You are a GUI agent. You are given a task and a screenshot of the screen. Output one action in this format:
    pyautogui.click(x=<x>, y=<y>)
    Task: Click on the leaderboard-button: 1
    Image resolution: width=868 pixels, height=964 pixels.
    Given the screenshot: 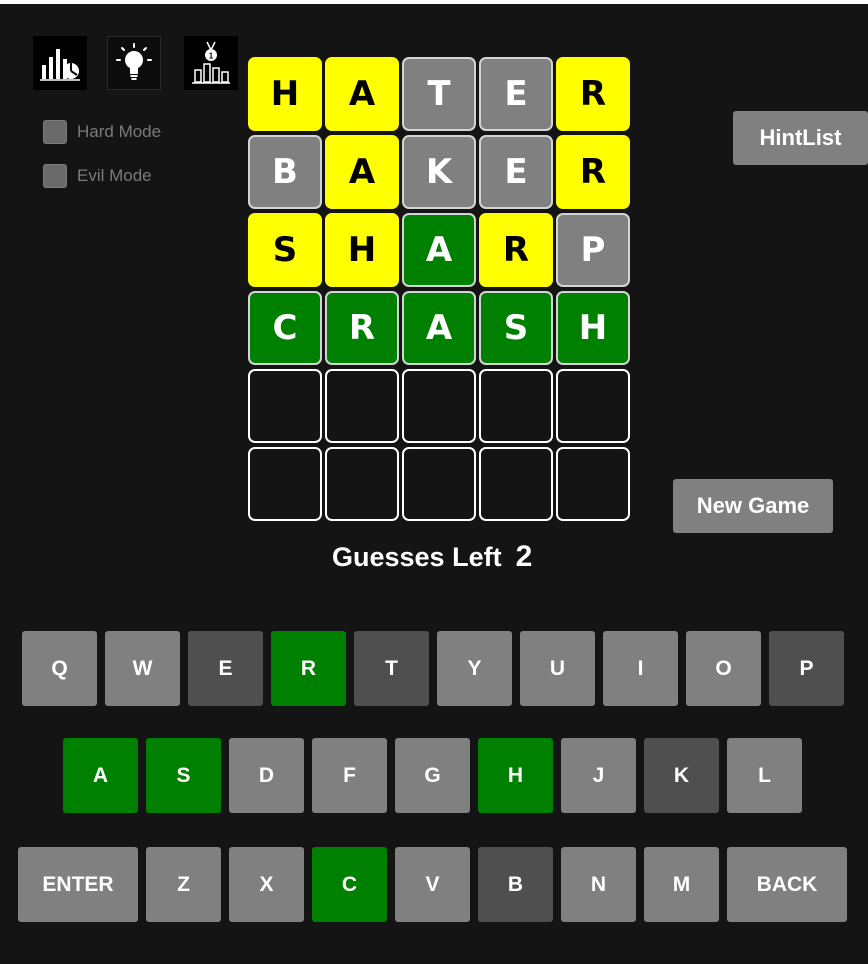 What is the action you would take?
    pyautogui.click(x=211, y=63)
    